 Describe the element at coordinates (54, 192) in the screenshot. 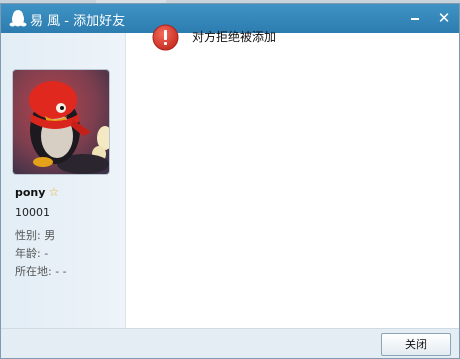

I see `star-icon: ☆` at that location.